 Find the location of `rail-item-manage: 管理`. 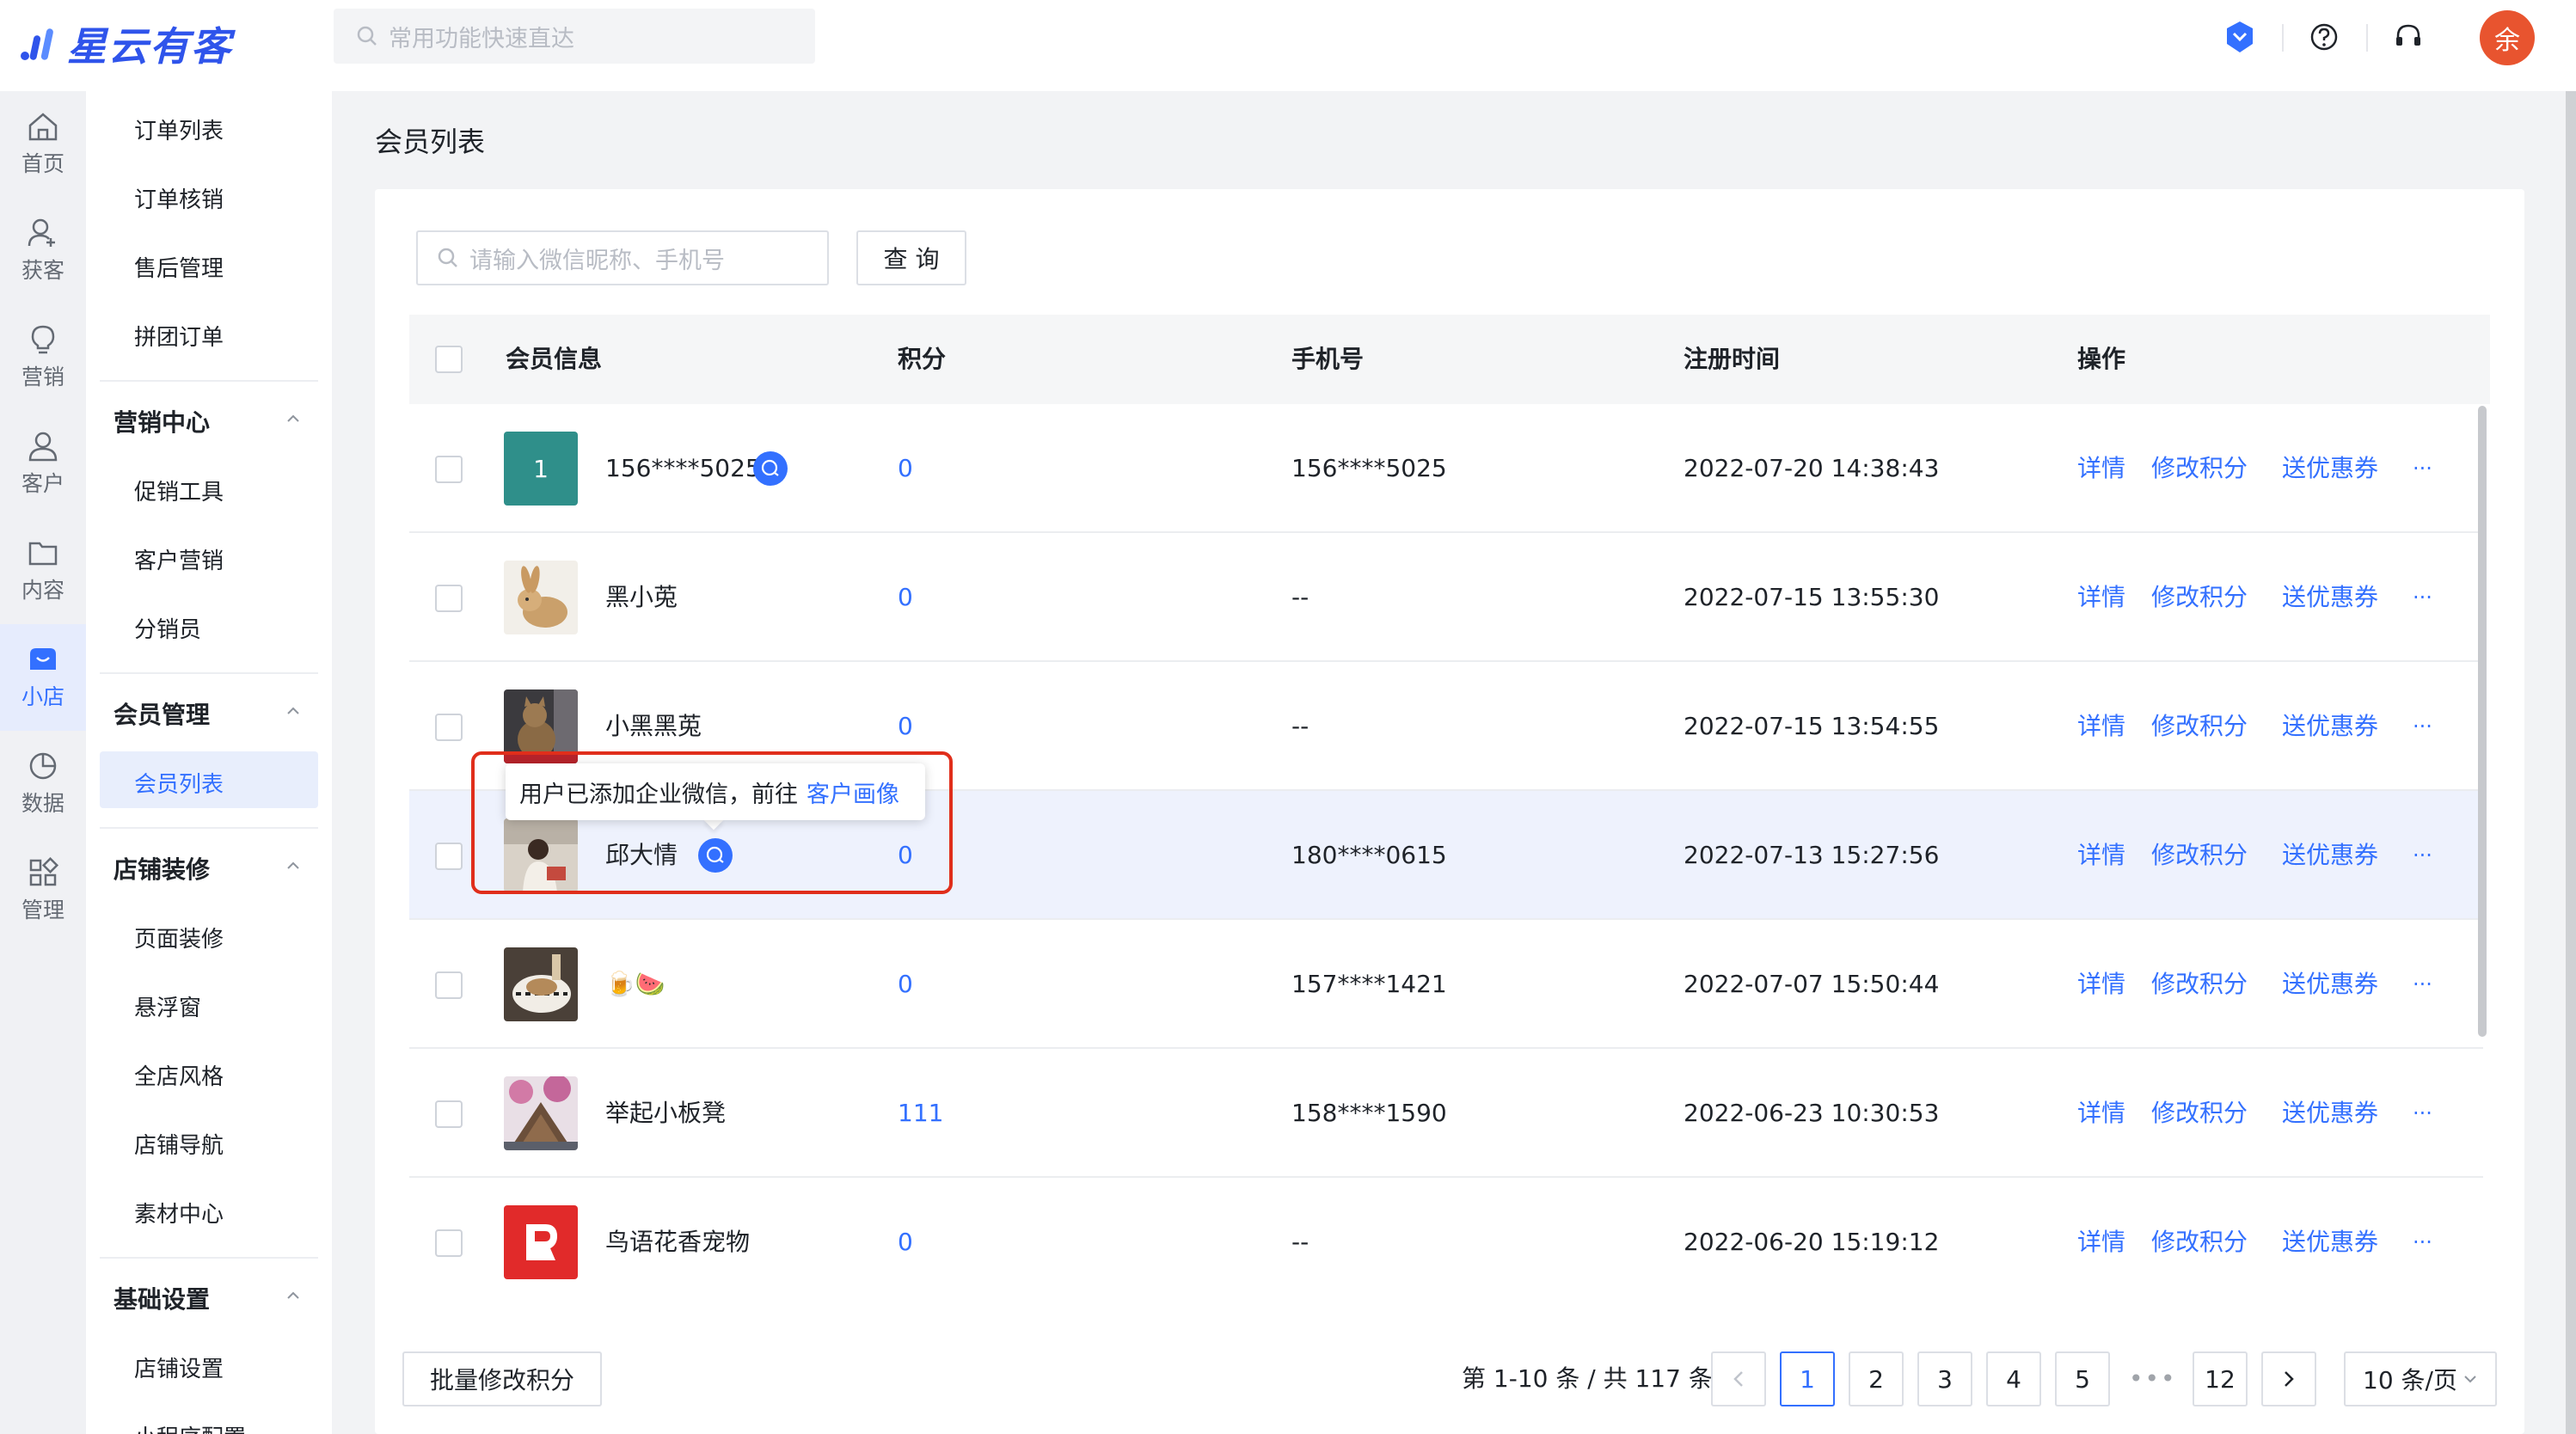

rail-item-manage: 管理 is located at coordinates (43, 890).